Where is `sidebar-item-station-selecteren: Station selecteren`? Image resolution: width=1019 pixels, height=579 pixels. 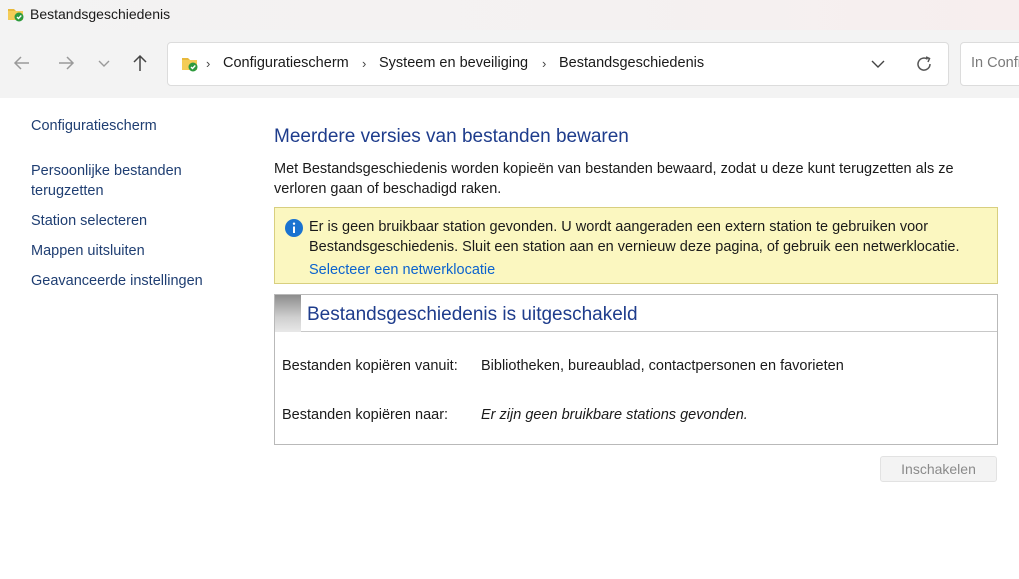
sidebar-item-station-selecteren: Station selecteren is located at coordinates (131, 221).